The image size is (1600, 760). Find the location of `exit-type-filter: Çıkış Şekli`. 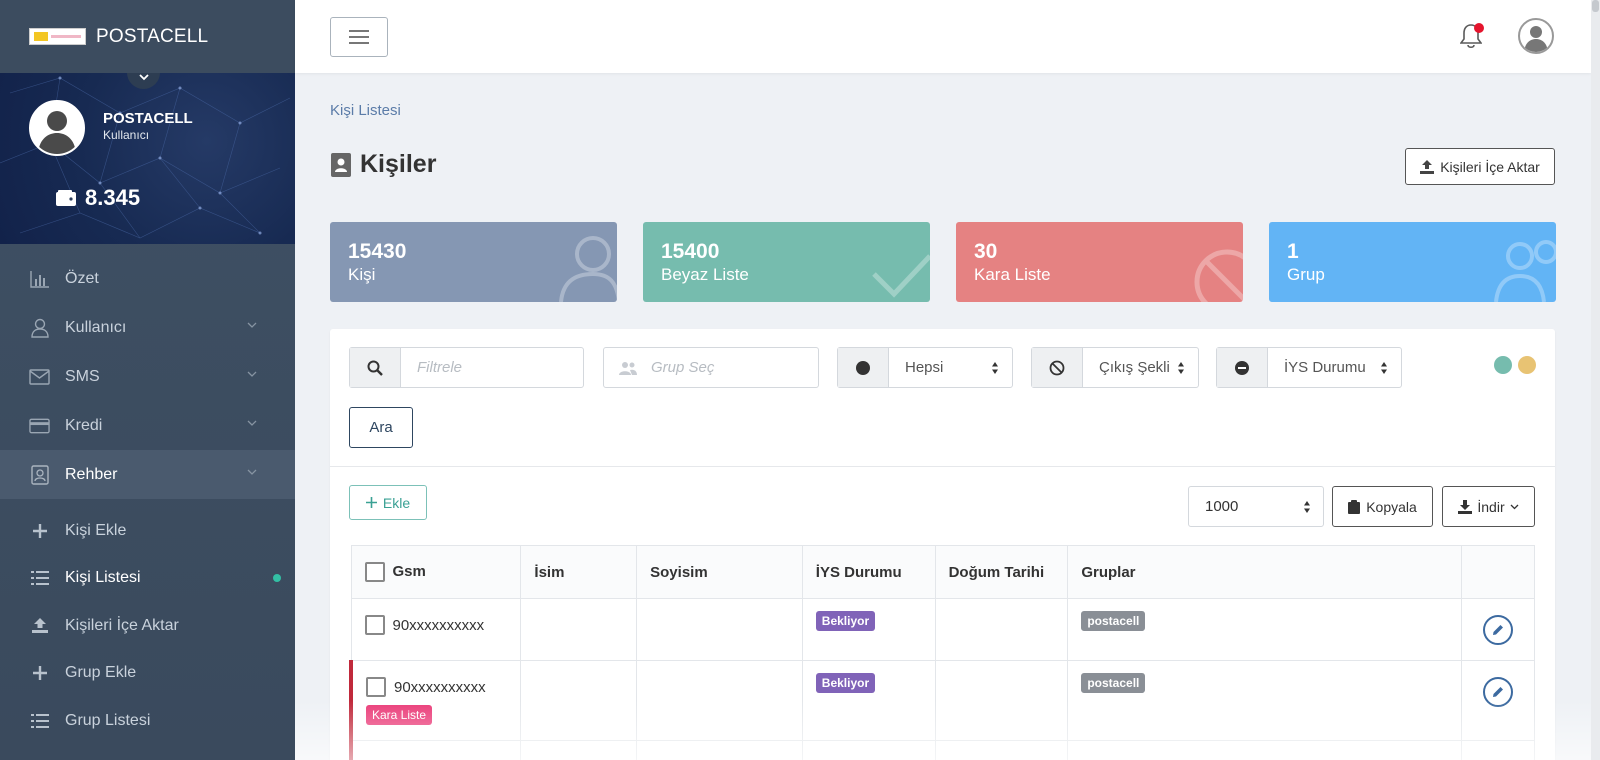

exit-type-filter: Çıkış Şekli is located at coordinates (1115, 367).